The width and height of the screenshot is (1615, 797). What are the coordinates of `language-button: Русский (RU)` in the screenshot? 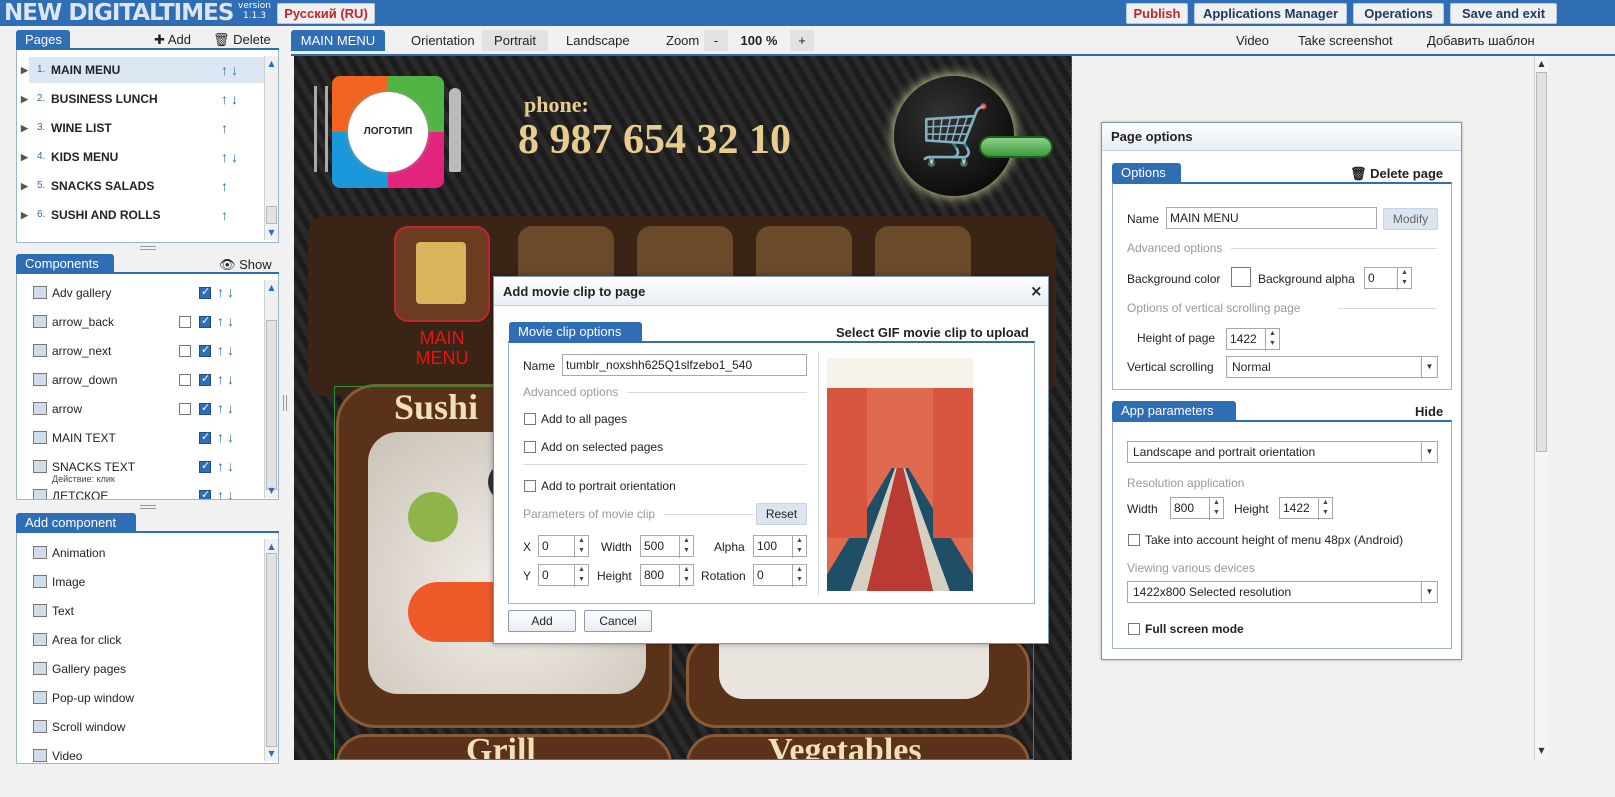 It's located at (326, 13).